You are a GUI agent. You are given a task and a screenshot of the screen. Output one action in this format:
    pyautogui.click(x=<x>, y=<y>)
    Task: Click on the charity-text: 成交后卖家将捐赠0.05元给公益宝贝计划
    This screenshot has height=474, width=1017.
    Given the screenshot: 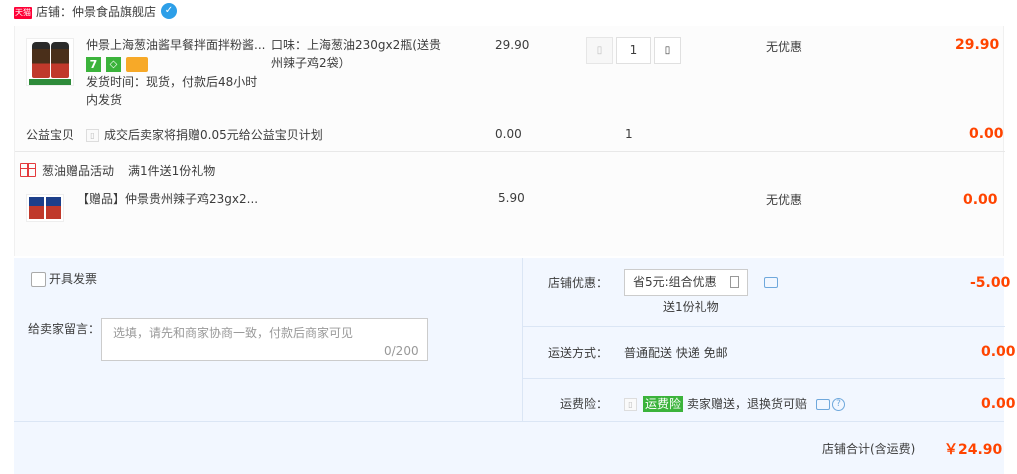 What is the action you would take?
    pyautogui.click(x=213, y=135)
    